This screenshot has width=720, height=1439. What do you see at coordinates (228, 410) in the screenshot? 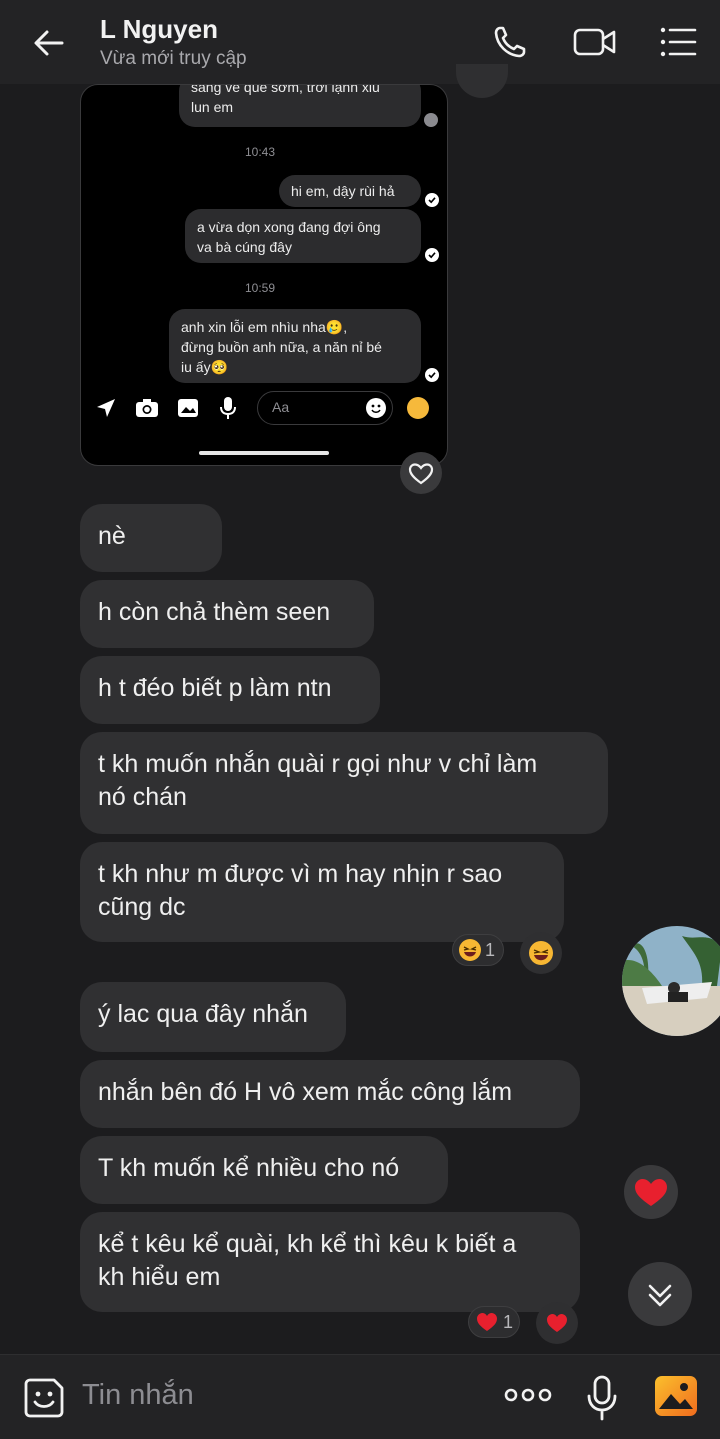
I see `mic-icon` at bounding box center [228, 410].